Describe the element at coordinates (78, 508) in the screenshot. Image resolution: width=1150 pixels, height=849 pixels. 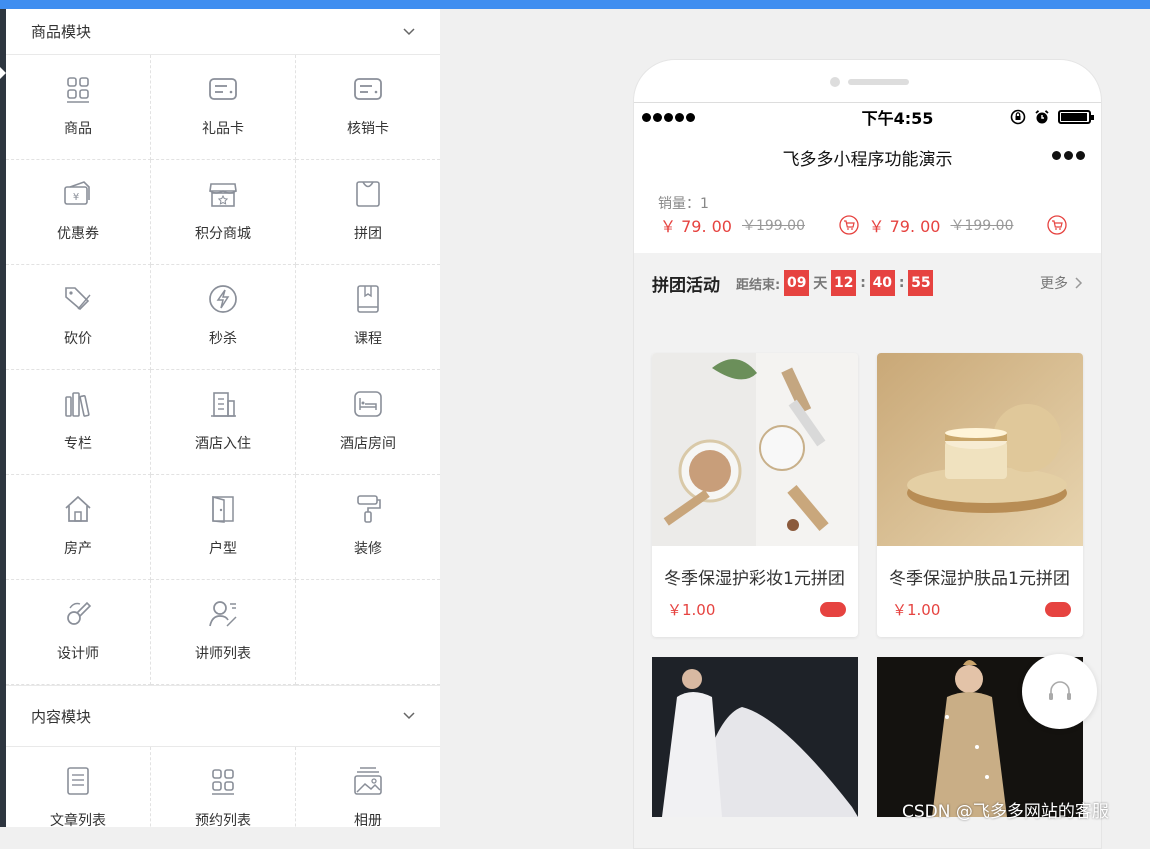
I see `house-icon` at that location.